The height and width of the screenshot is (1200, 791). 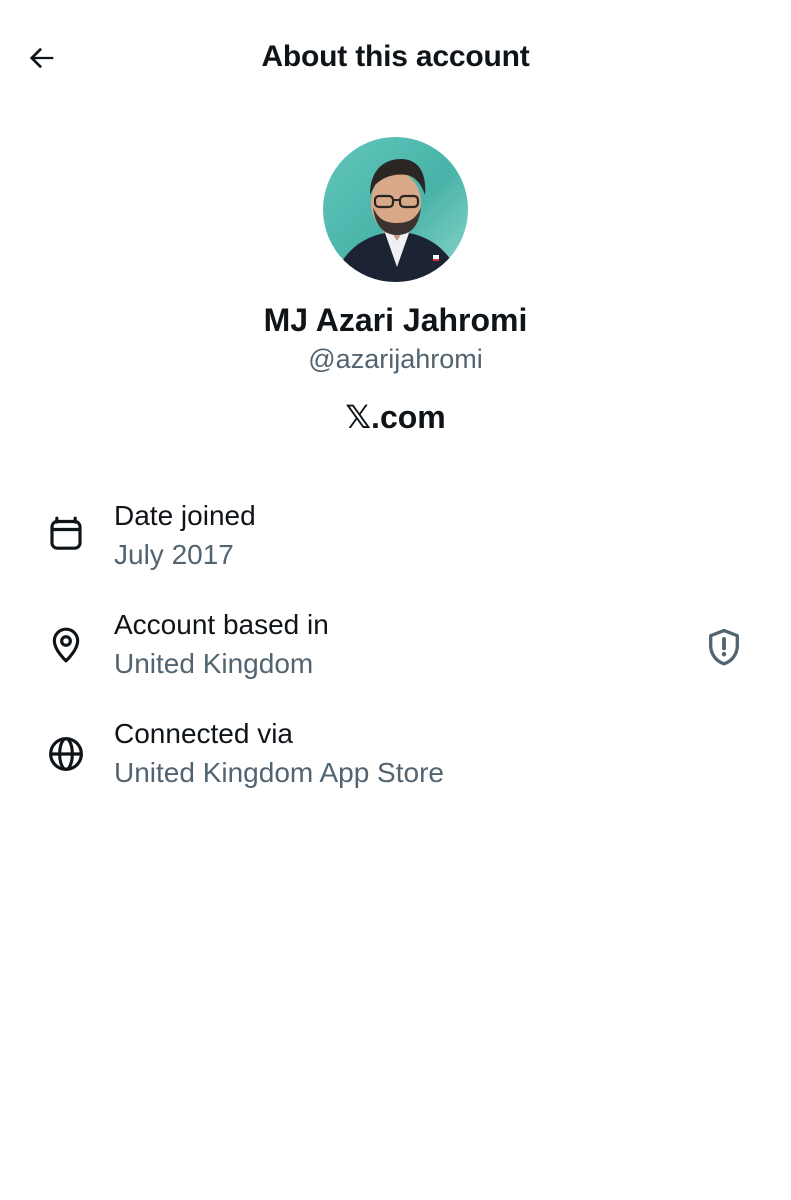 I want to click on info-row-account-based-in: Account based in United Kingdom, so click(x=395, y=654).